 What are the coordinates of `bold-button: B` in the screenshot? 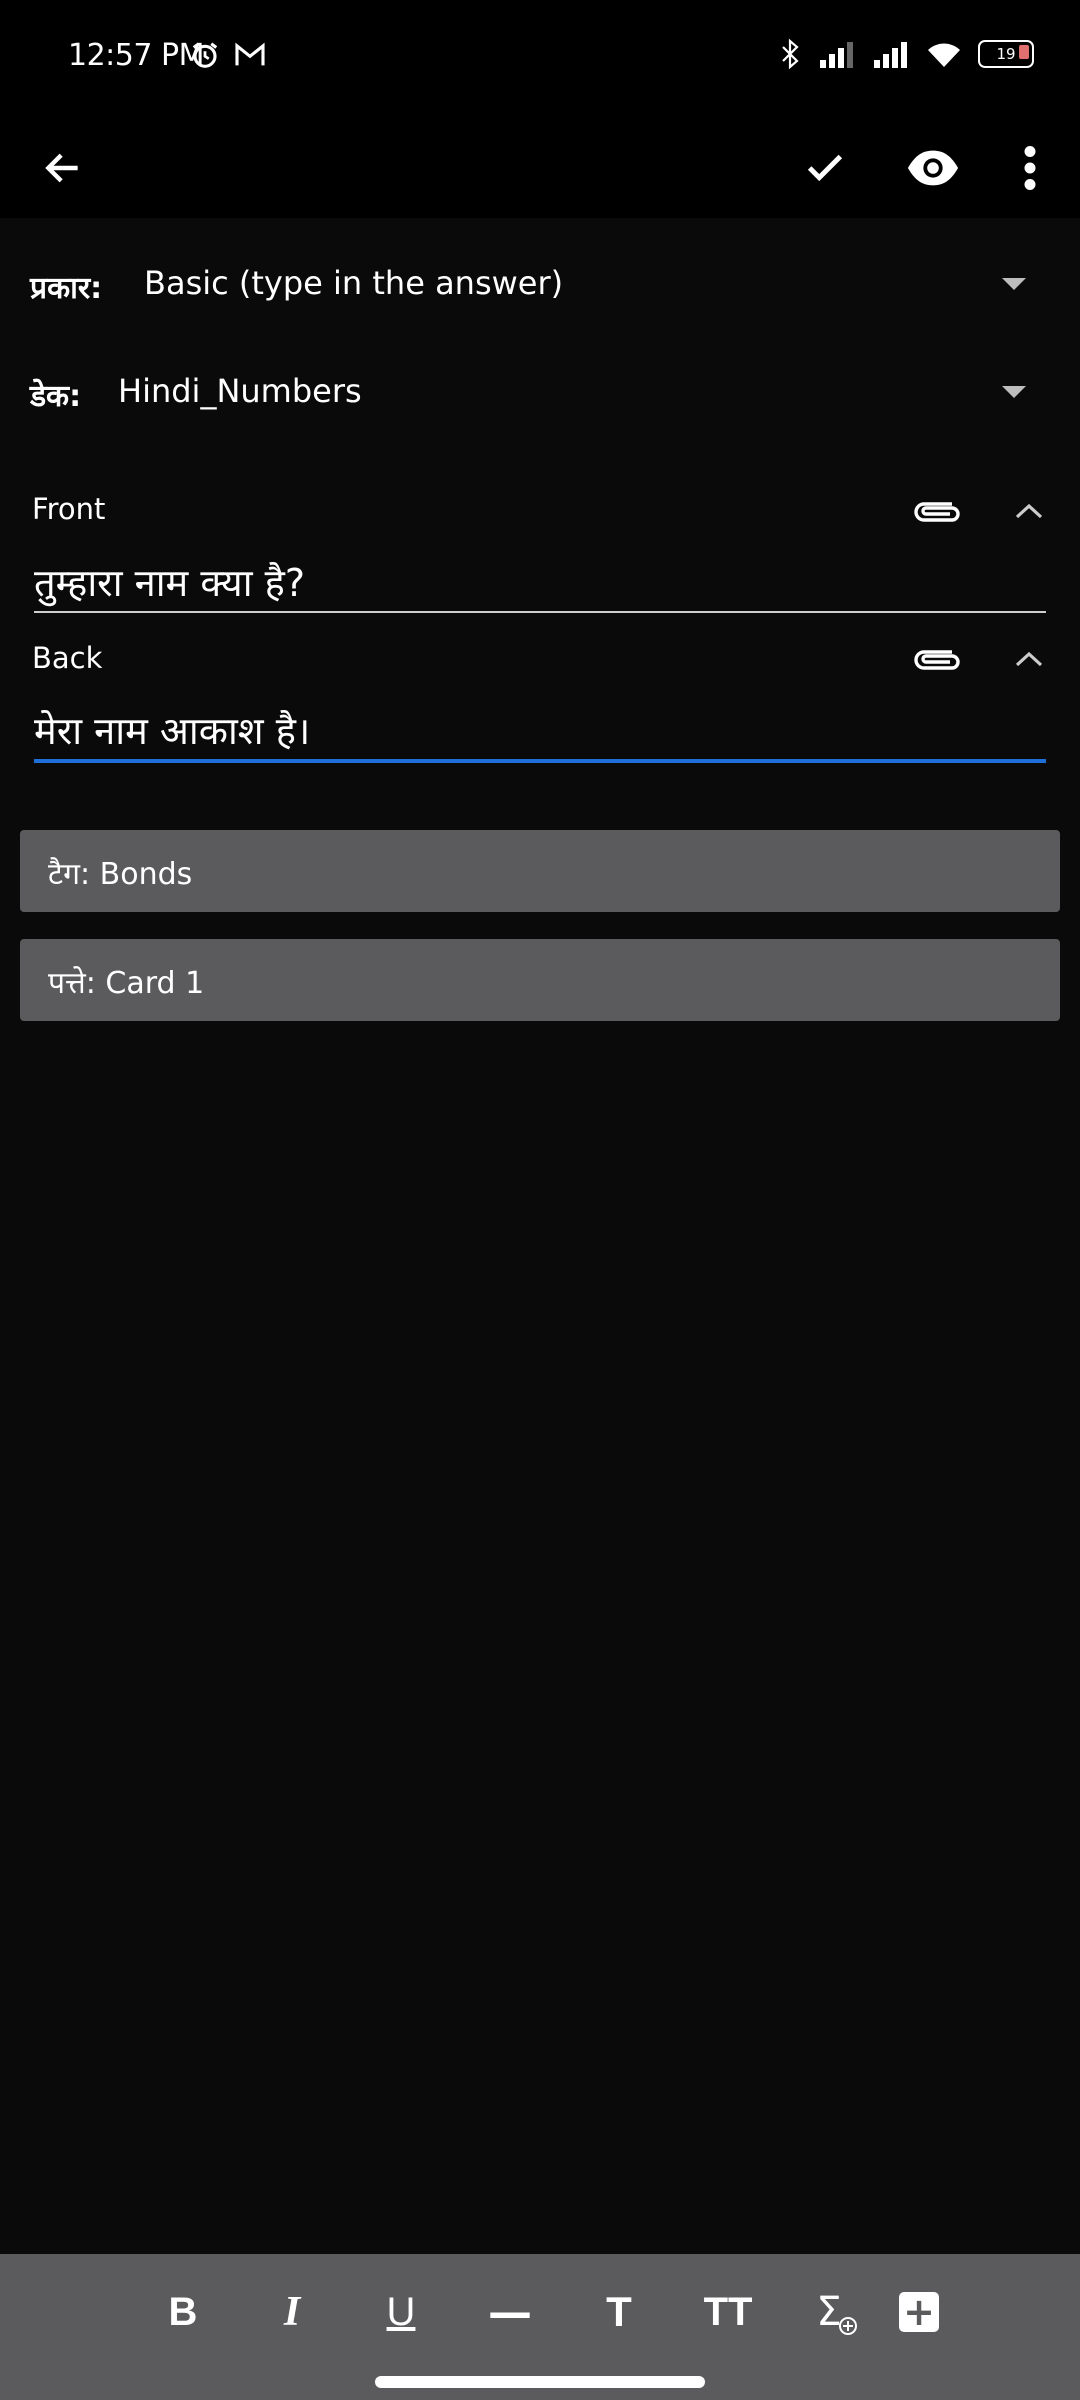 It's located at (183, 2312).